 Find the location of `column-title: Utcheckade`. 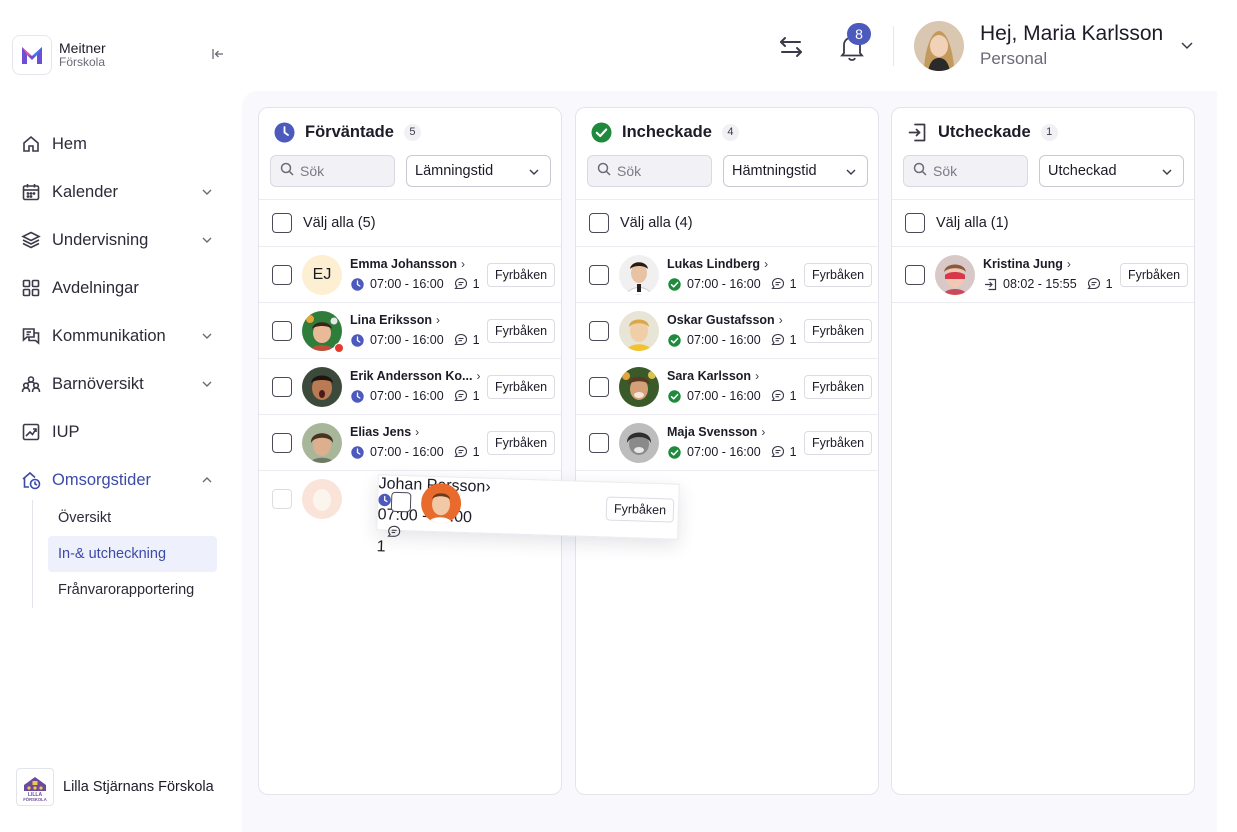

column-title: Utcheckade is located at coordinates (984, 131).